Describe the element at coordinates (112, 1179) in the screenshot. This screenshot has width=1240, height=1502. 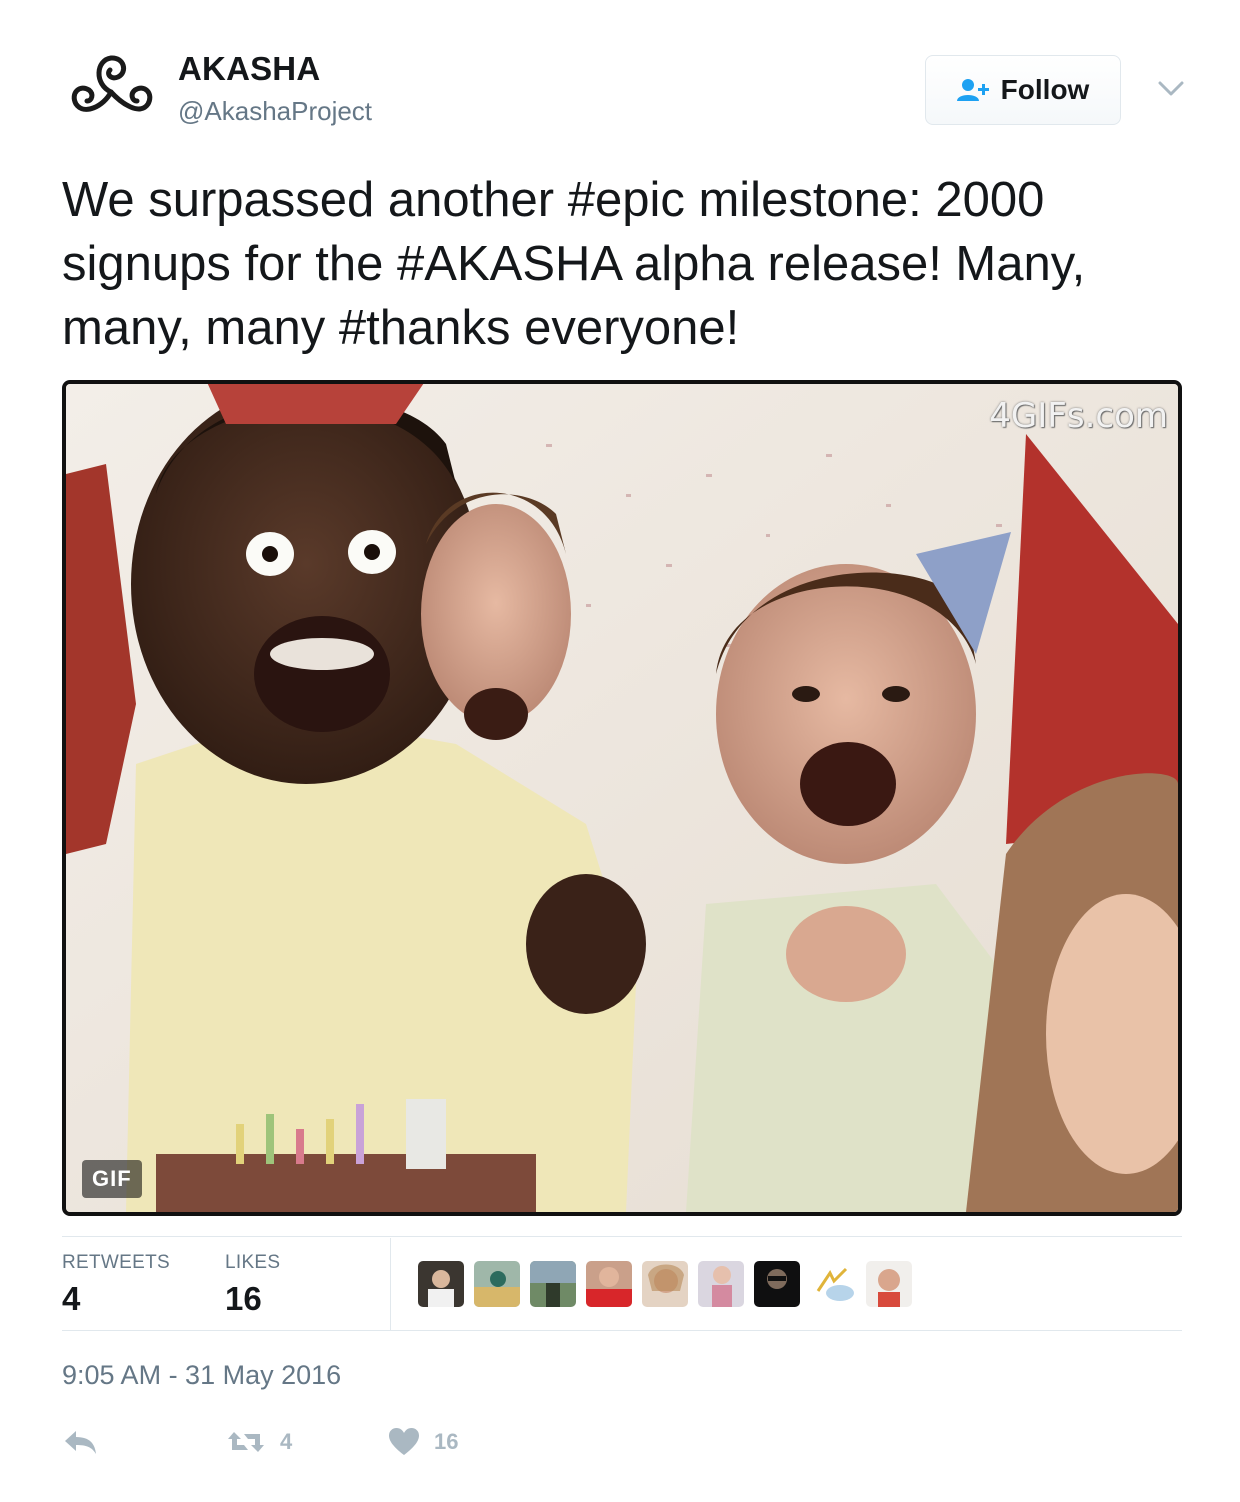
I see `gif-badge: GIF` at that location.